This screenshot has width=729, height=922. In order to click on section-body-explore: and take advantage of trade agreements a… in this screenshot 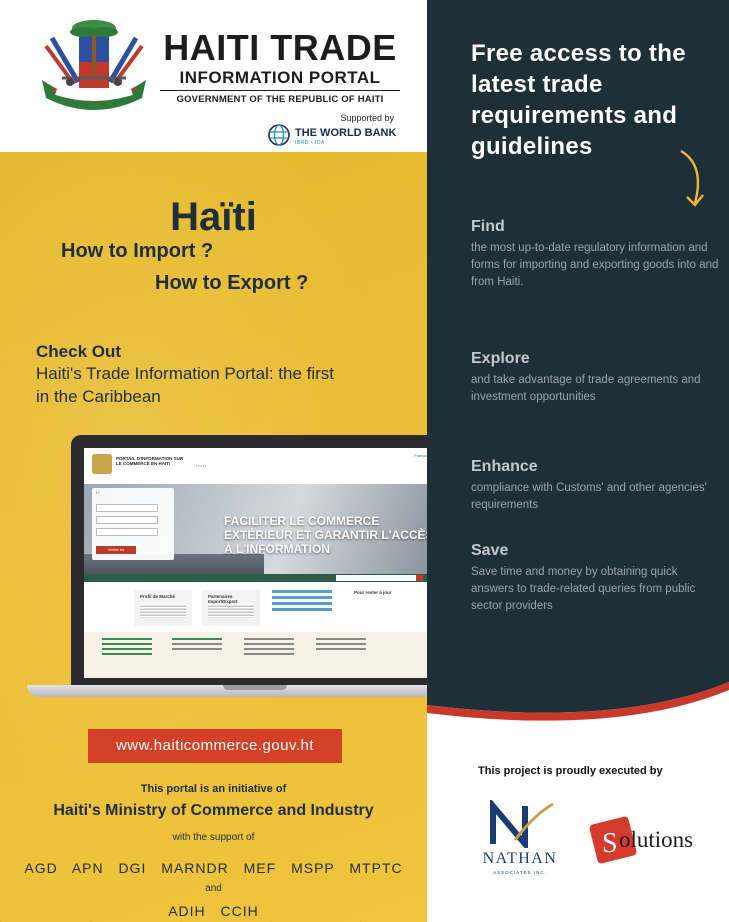, I will do `click(586, 388)`.